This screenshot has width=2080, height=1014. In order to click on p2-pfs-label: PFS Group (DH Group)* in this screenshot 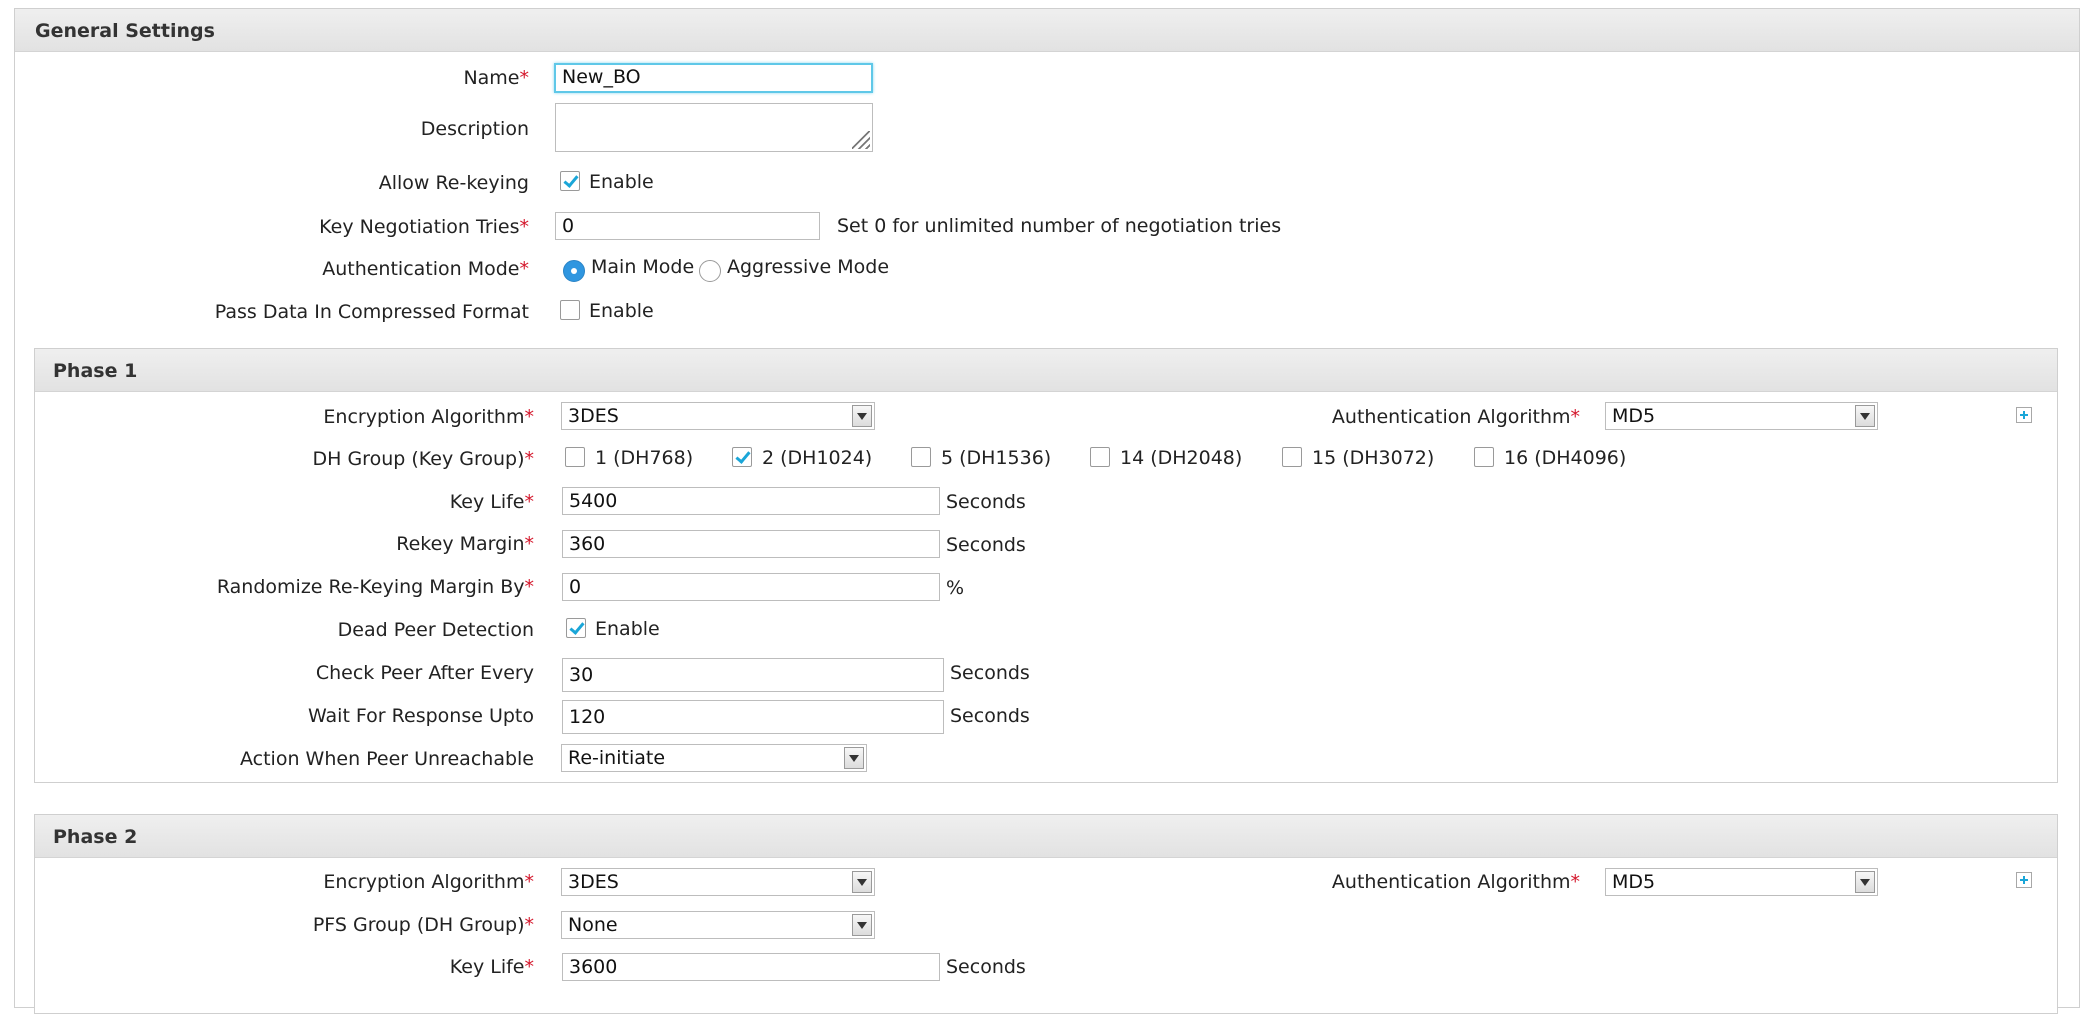, I will do `click(423, 925)`.